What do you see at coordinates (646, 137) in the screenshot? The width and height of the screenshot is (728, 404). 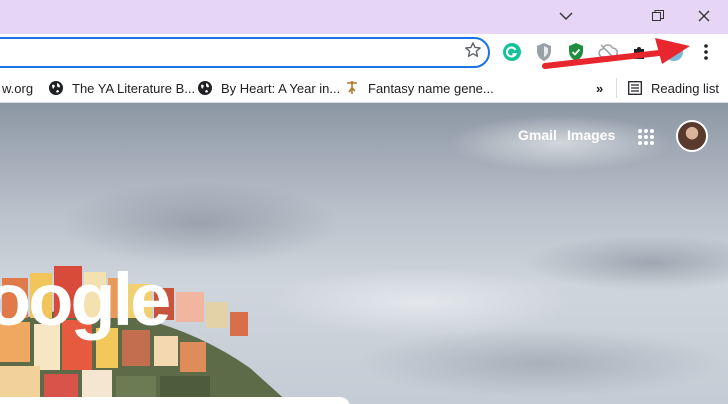 I see `google-apps-icon` at bounding box center [646, 137].